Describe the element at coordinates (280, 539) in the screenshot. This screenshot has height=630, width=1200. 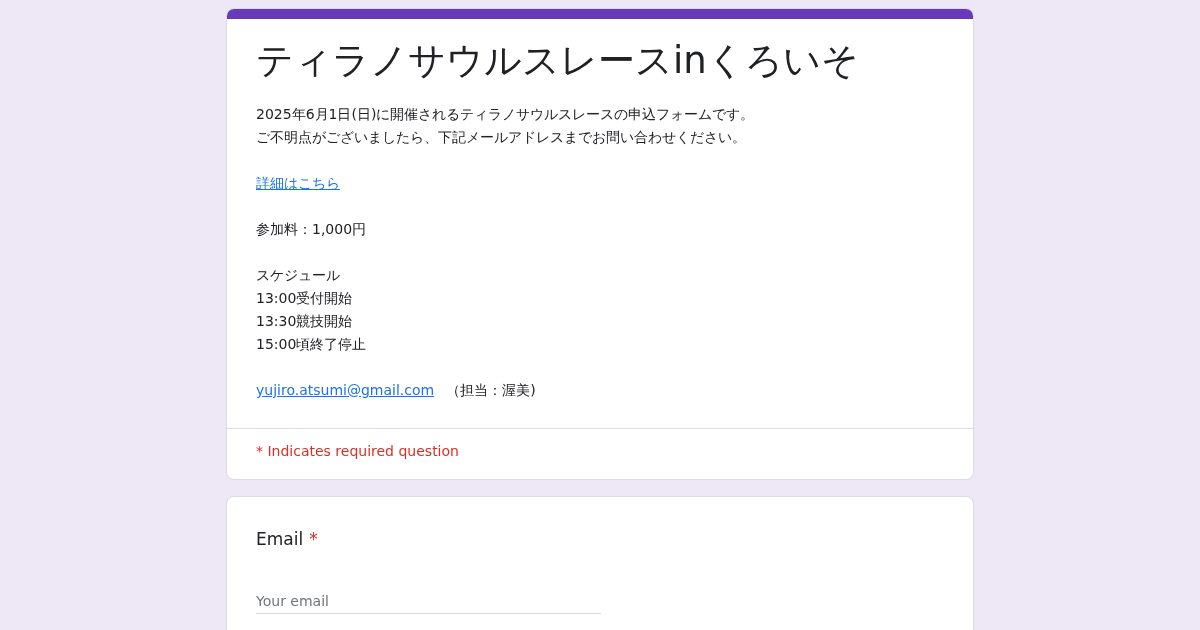
I see `question-label: Email` at that location.